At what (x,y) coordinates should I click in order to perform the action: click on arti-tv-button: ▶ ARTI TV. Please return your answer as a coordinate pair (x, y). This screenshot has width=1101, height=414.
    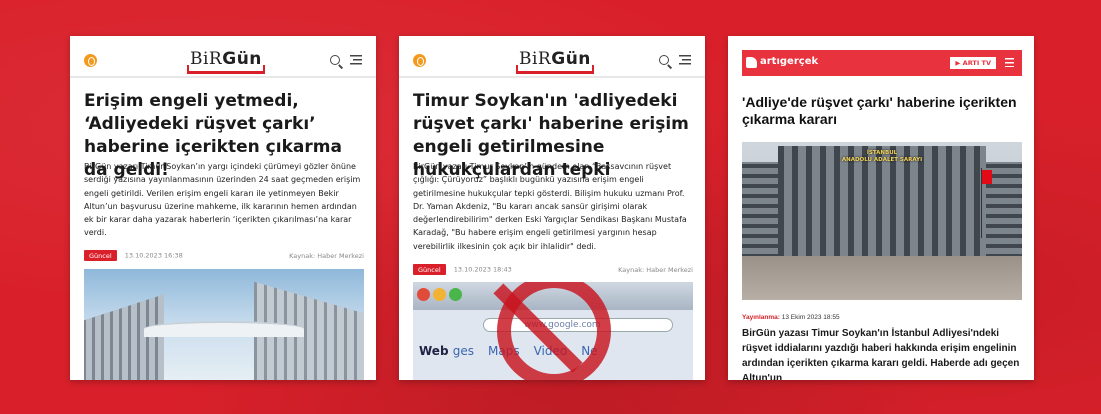
    Looking at the image, I should click on (973, 63).